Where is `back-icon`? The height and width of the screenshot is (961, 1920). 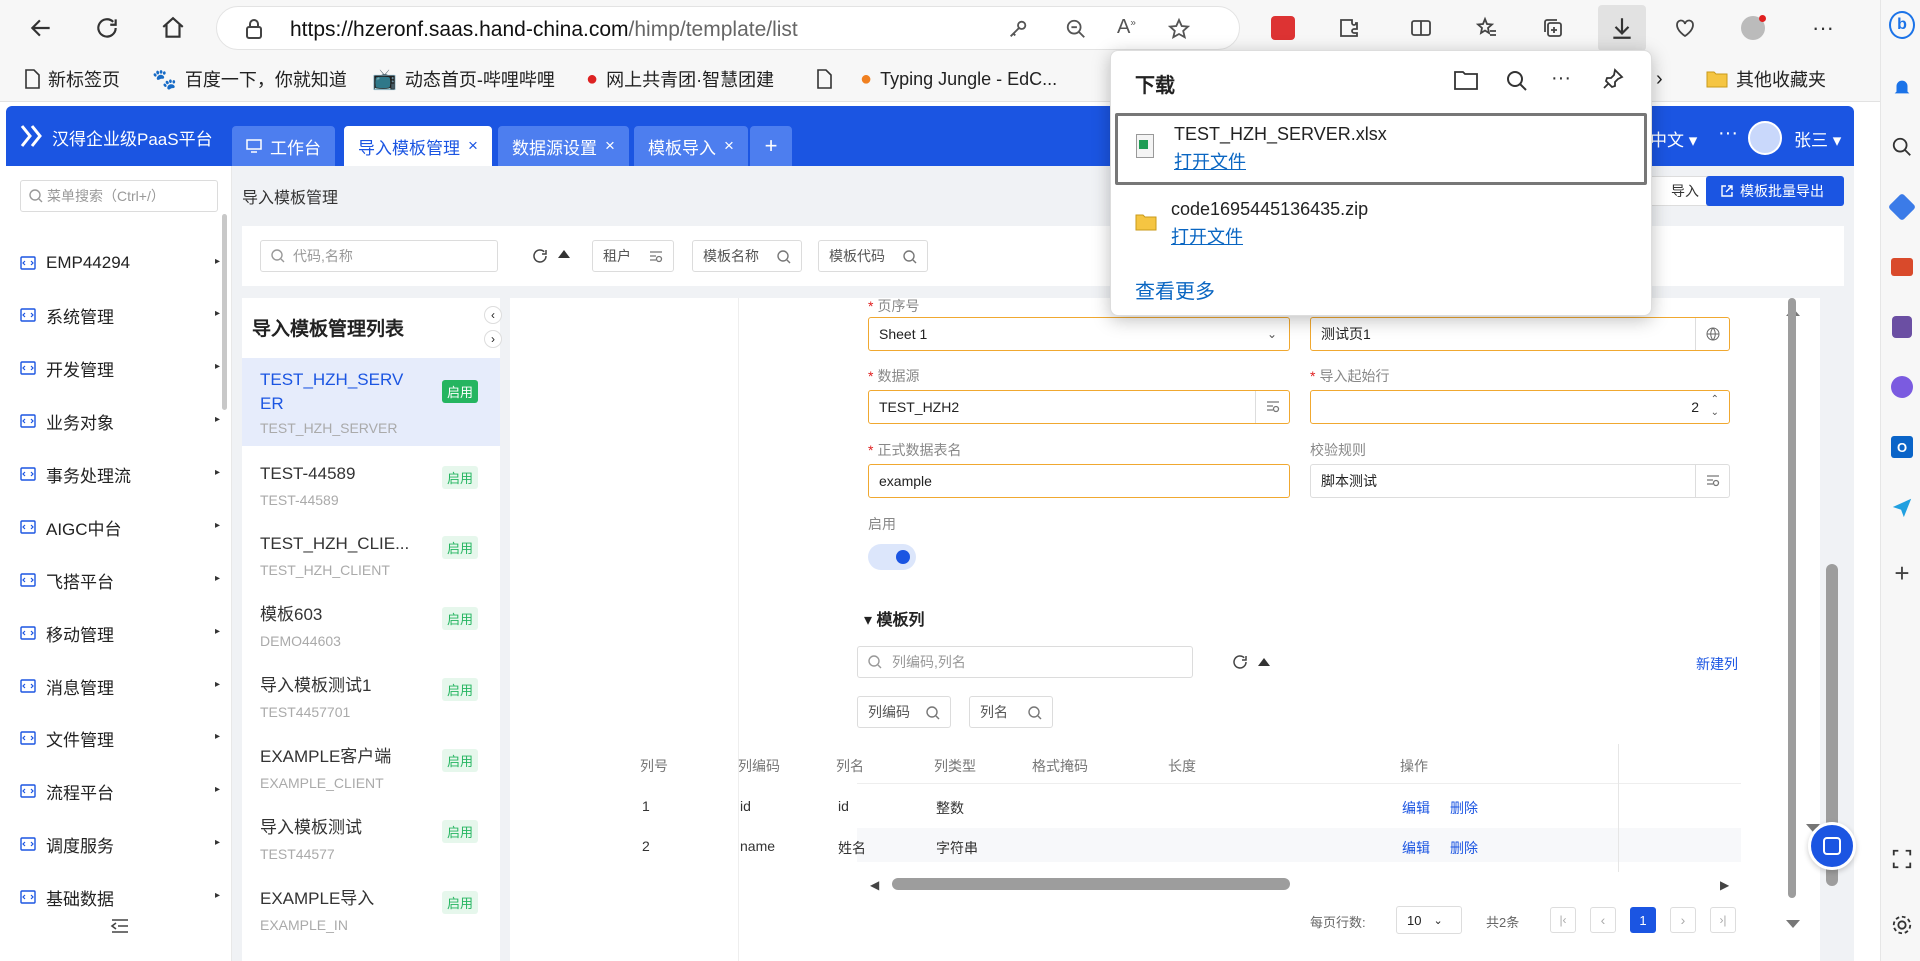 back-icon is located at coordinates (41, 28).